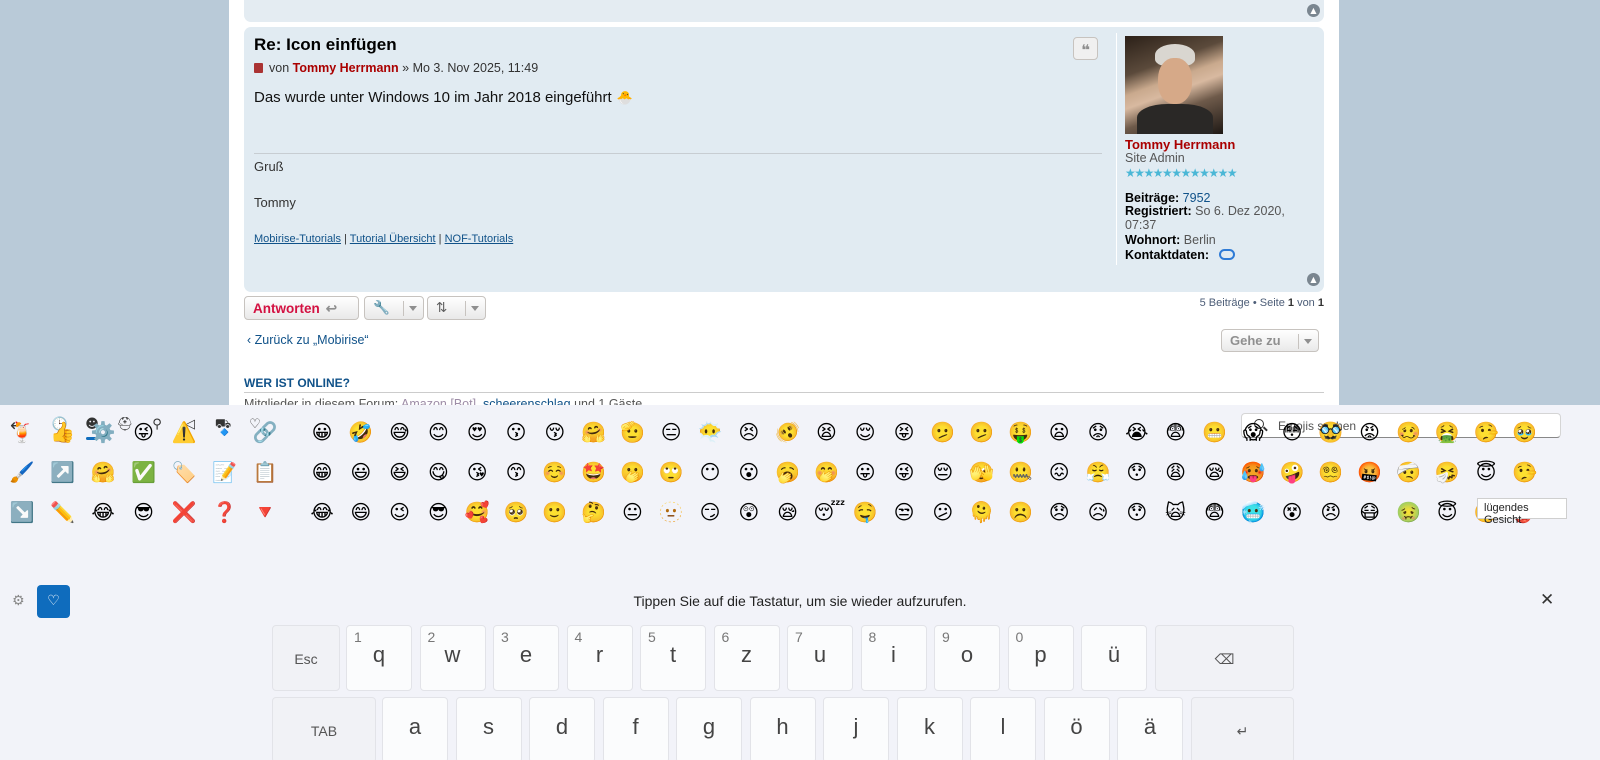  What do you see at coordinates (361, 472) in the screenshot?
I see `smiley-emoji: 😃` at bounding box center [361, 472].